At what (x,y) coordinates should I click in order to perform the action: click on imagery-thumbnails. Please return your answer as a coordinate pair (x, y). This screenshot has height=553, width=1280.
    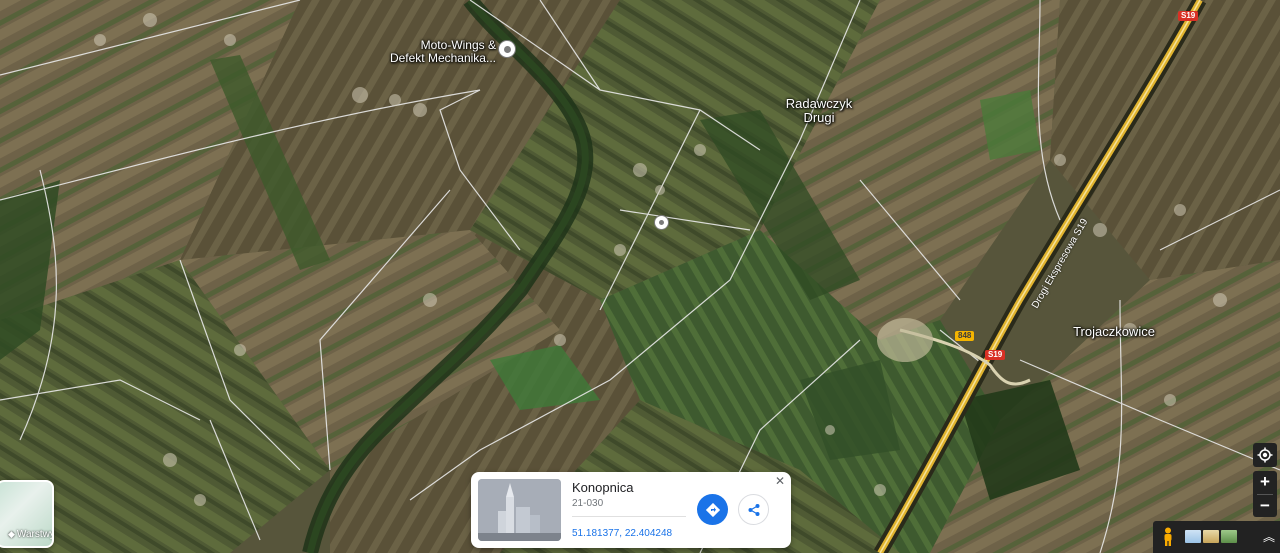
    Looking at the image, I should click on (1211, 536).